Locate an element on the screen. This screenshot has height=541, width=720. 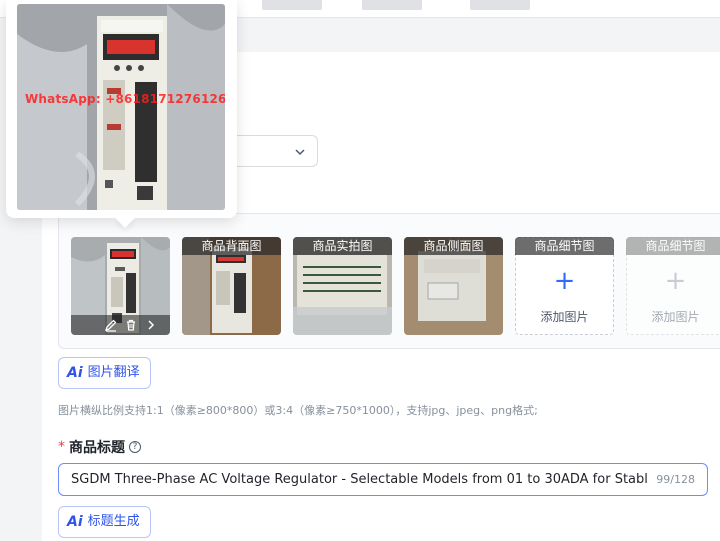
servo-drive-photo is located at coordinates (121, 107).